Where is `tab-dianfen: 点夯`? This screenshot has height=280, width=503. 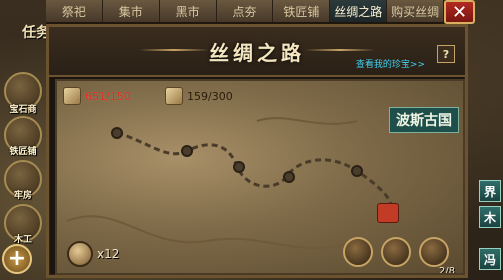
tab-dianfen: 点夯 is located at coordinates (245, 11).